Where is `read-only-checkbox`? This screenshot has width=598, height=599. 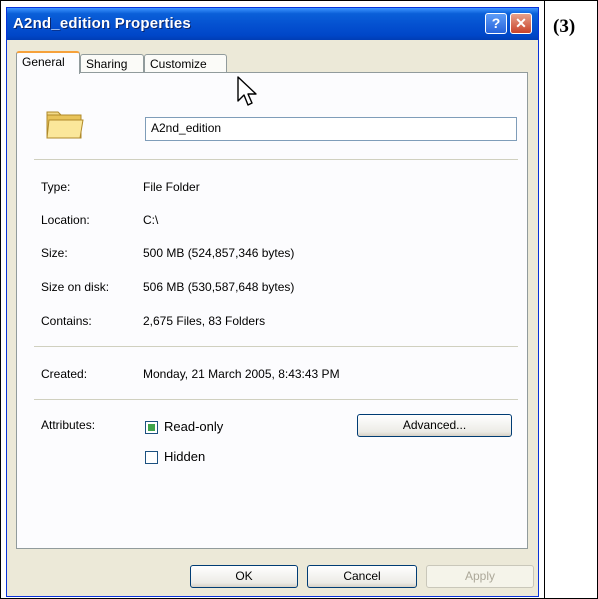
read-only-checkbox is located at coordinates (151, 427).